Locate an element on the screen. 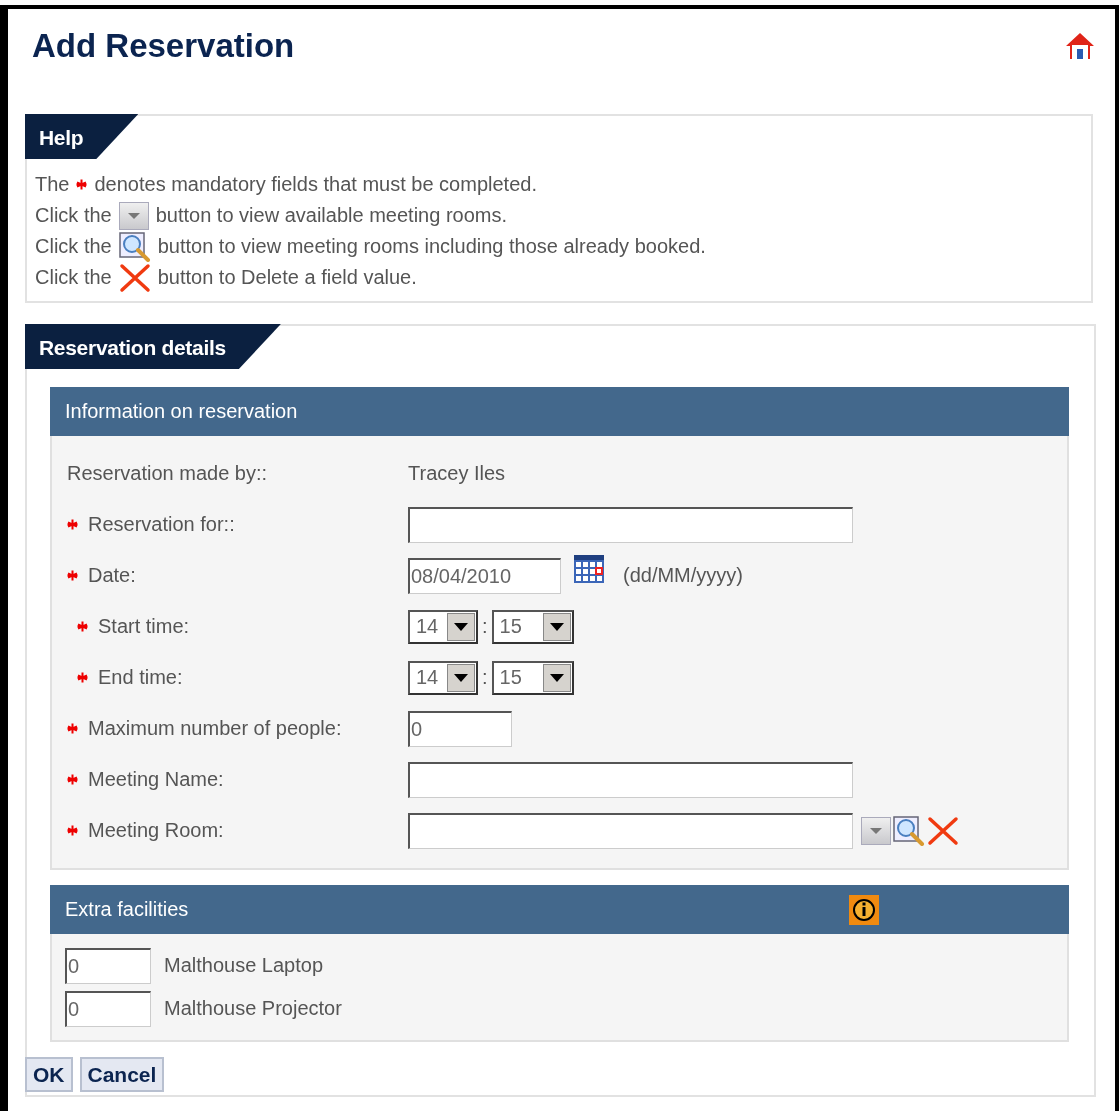 Image resolution: width=1119 pixels, height=1115 pixels. field-label: Start time: is located at coordinates (144, 626).